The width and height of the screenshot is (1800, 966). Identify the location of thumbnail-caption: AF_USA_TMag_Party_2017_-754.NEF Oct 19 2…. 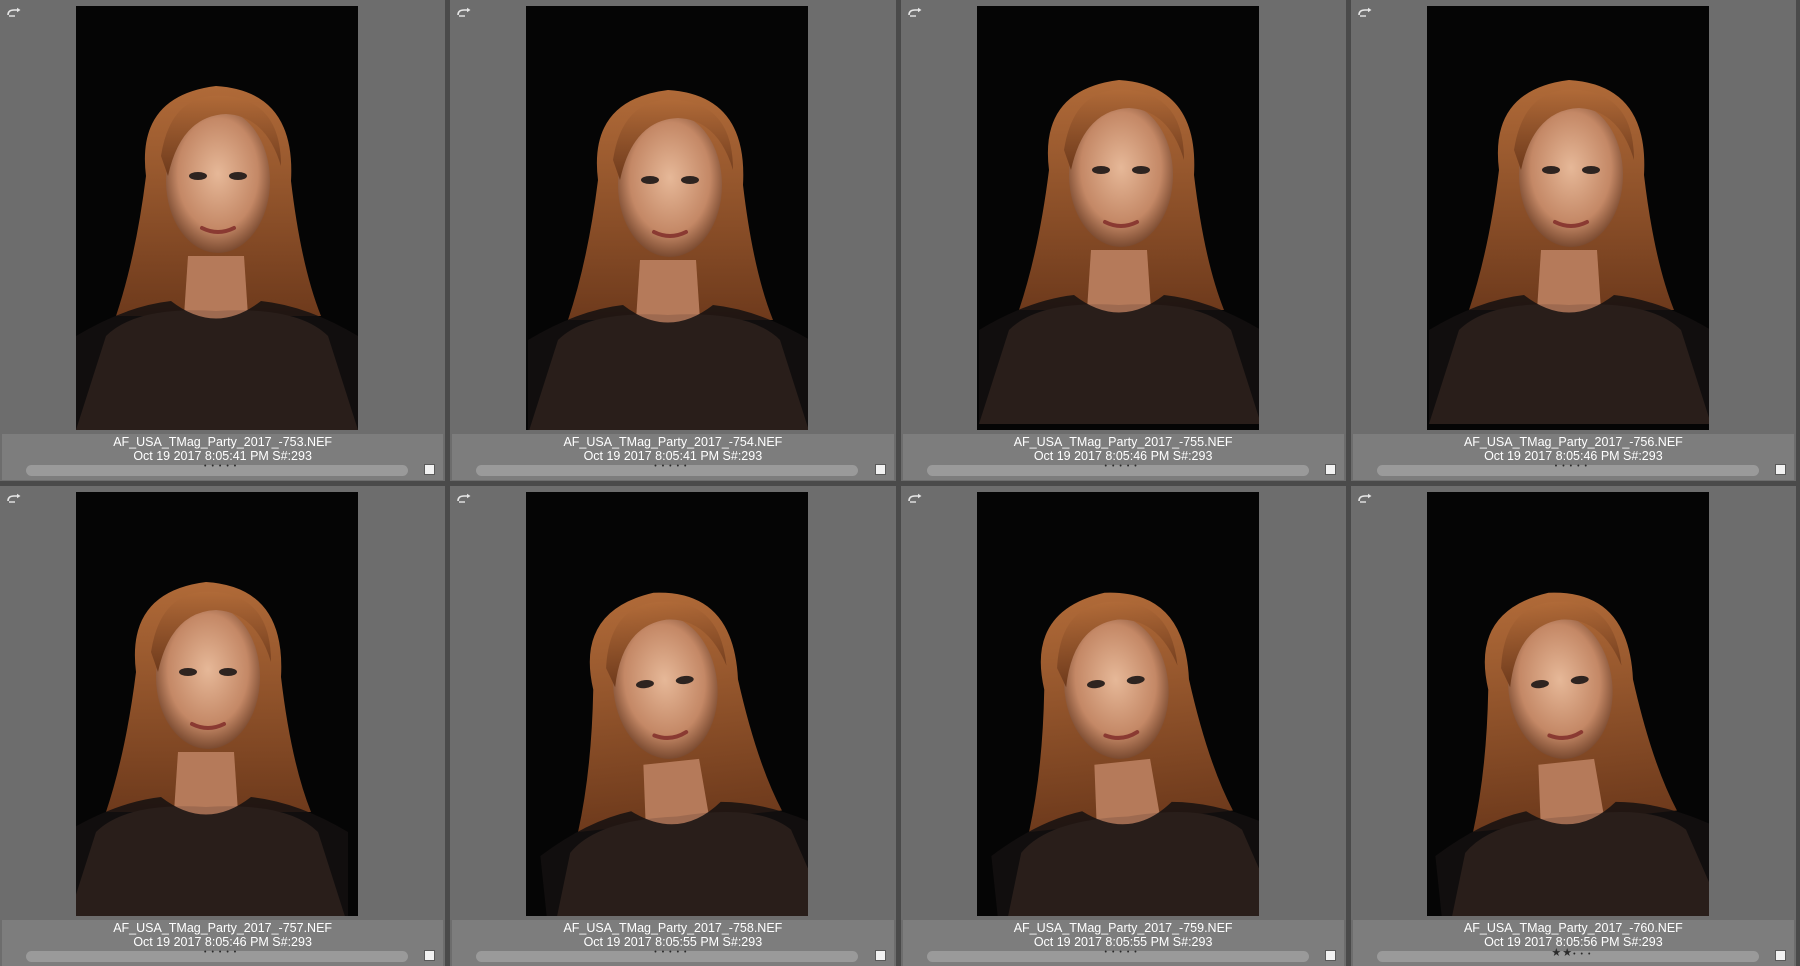
(673, 457).